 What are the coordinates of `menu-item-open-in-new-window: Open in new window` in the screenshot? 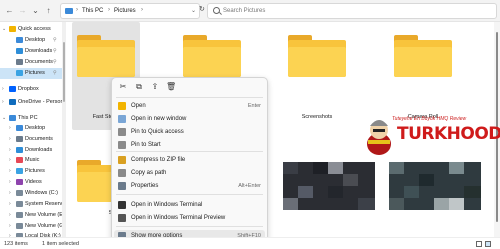 It's located at (189, 119).